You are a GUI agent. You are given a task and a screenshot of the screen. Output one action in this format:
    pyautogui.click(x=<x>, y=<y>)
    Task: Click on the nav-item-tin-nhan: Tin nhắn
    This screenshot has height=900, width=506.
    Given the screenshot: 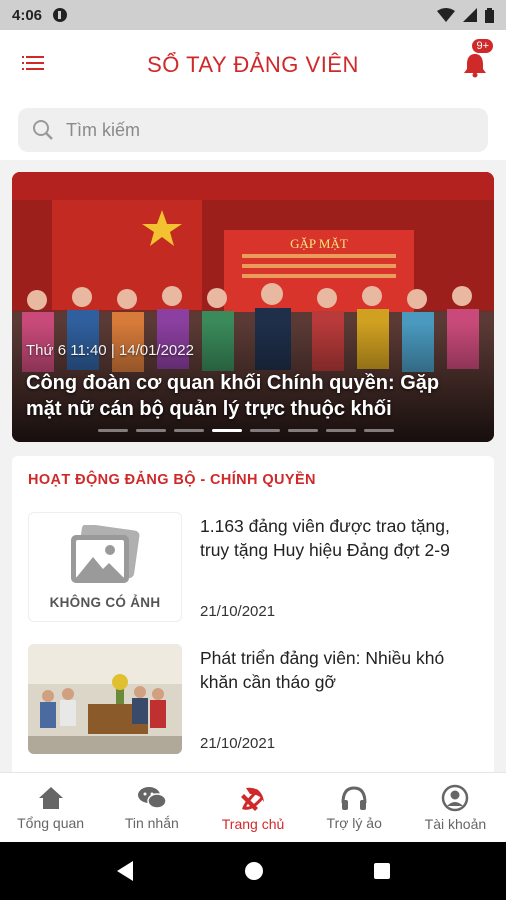 What is the action you would take?
    pyautogui.click(x=151, y=807)
    